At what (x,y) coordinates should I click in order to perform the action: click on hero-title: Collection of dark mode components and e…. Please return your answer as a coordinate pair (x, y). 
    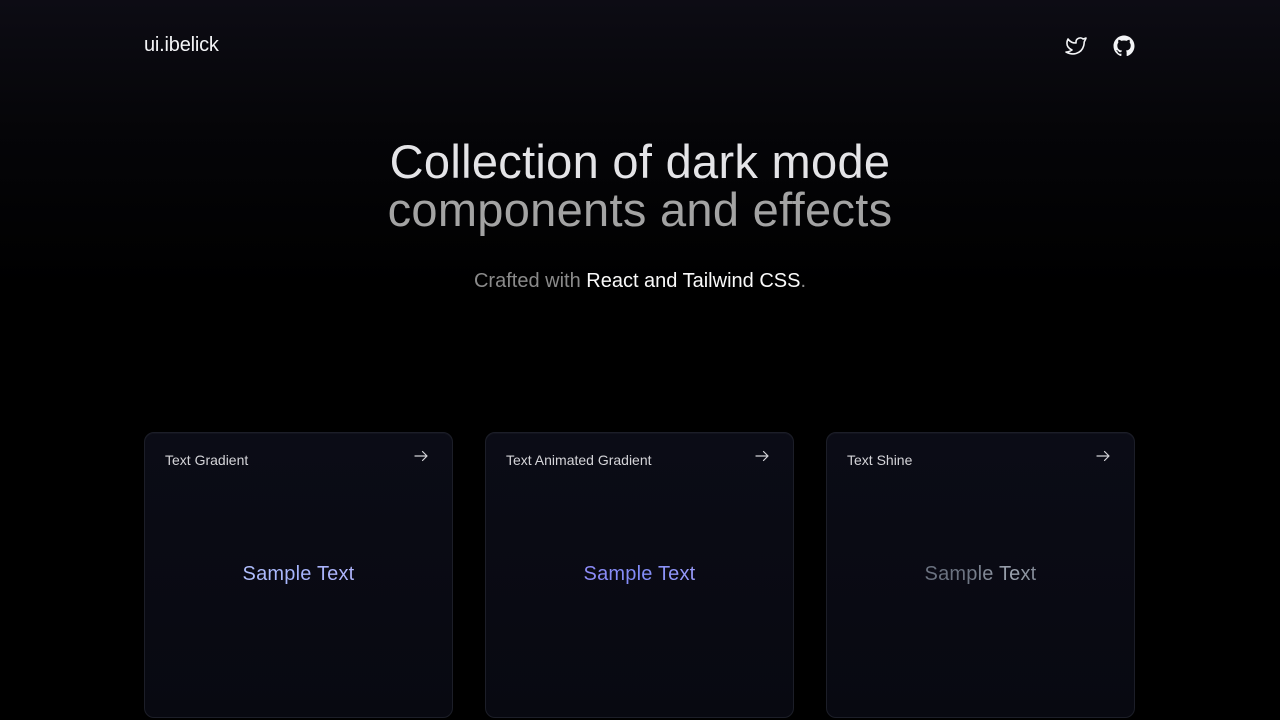
    Looking at the image, I should click on (640, 186).